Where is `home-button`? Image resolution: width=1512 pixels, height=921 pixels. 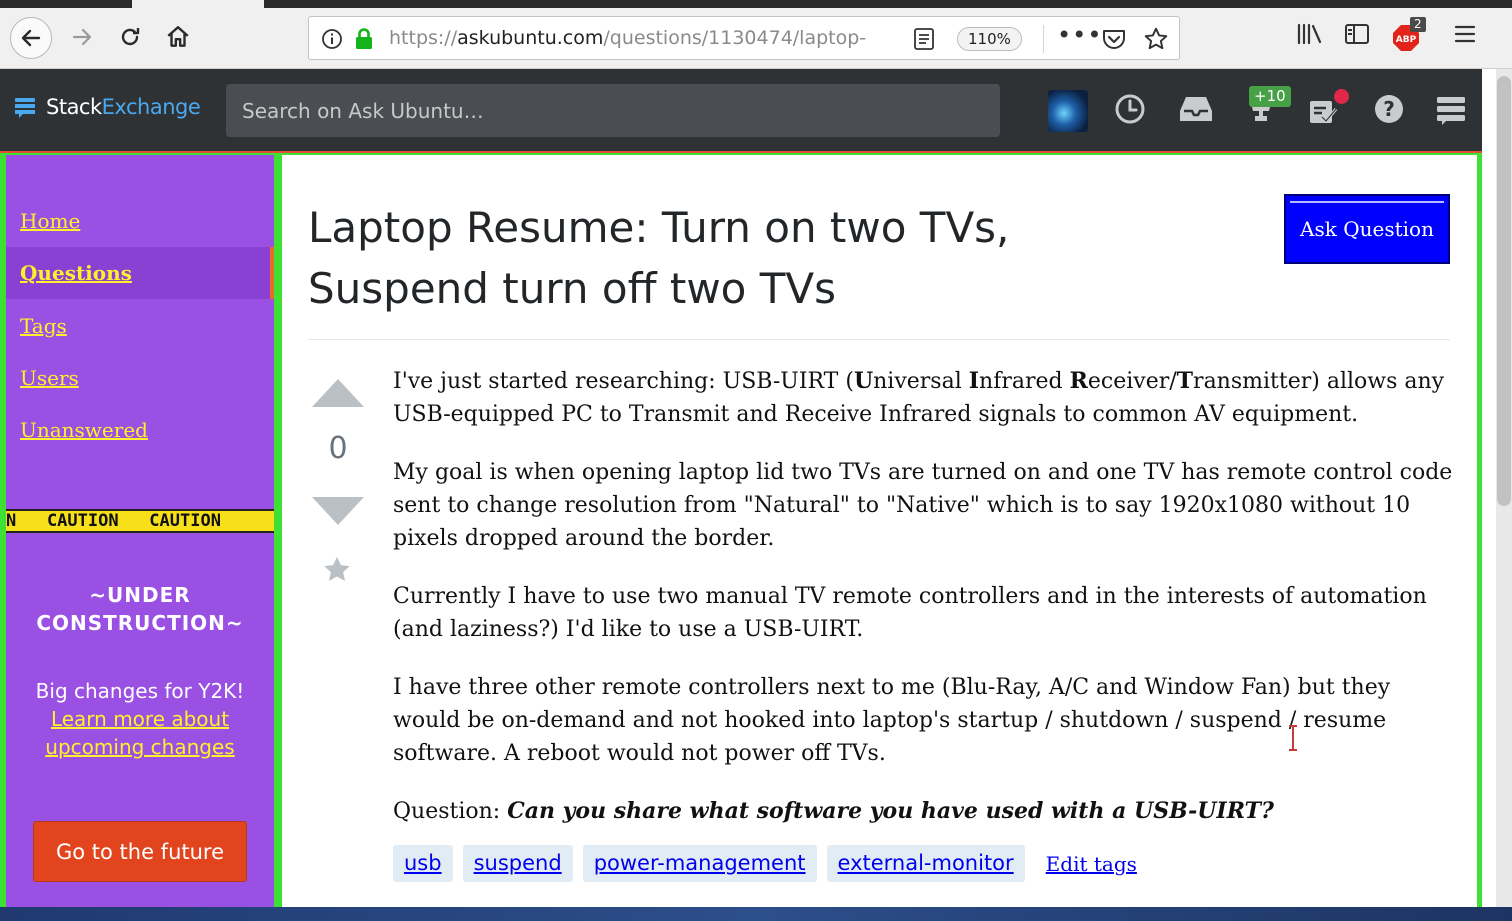
home-button is located at coordinates (178, 37).